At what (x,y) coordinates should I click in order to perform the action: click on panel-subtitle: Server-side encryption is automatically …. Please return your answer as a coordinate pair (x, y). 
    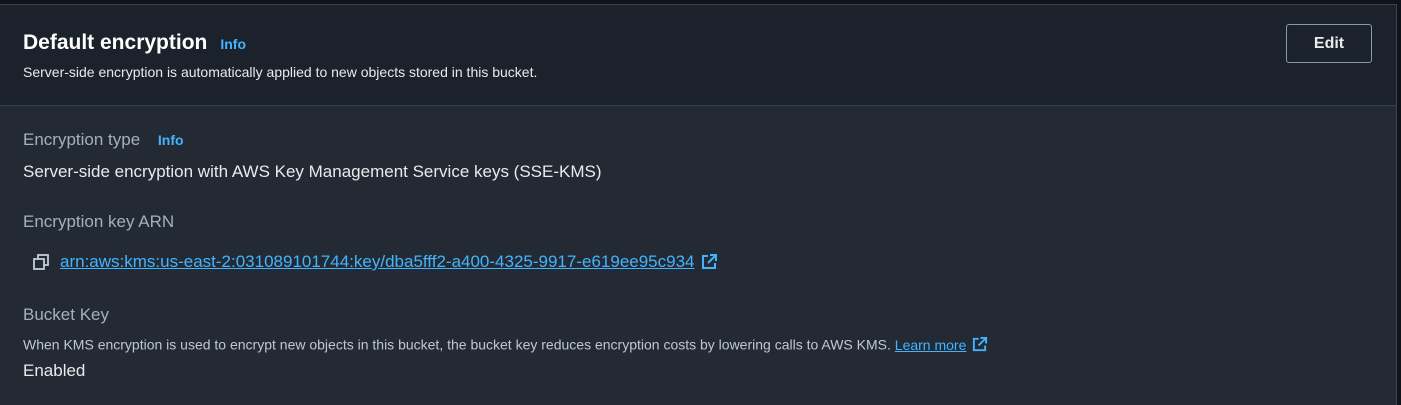
    Looking at the image, I should click on (280, 72).